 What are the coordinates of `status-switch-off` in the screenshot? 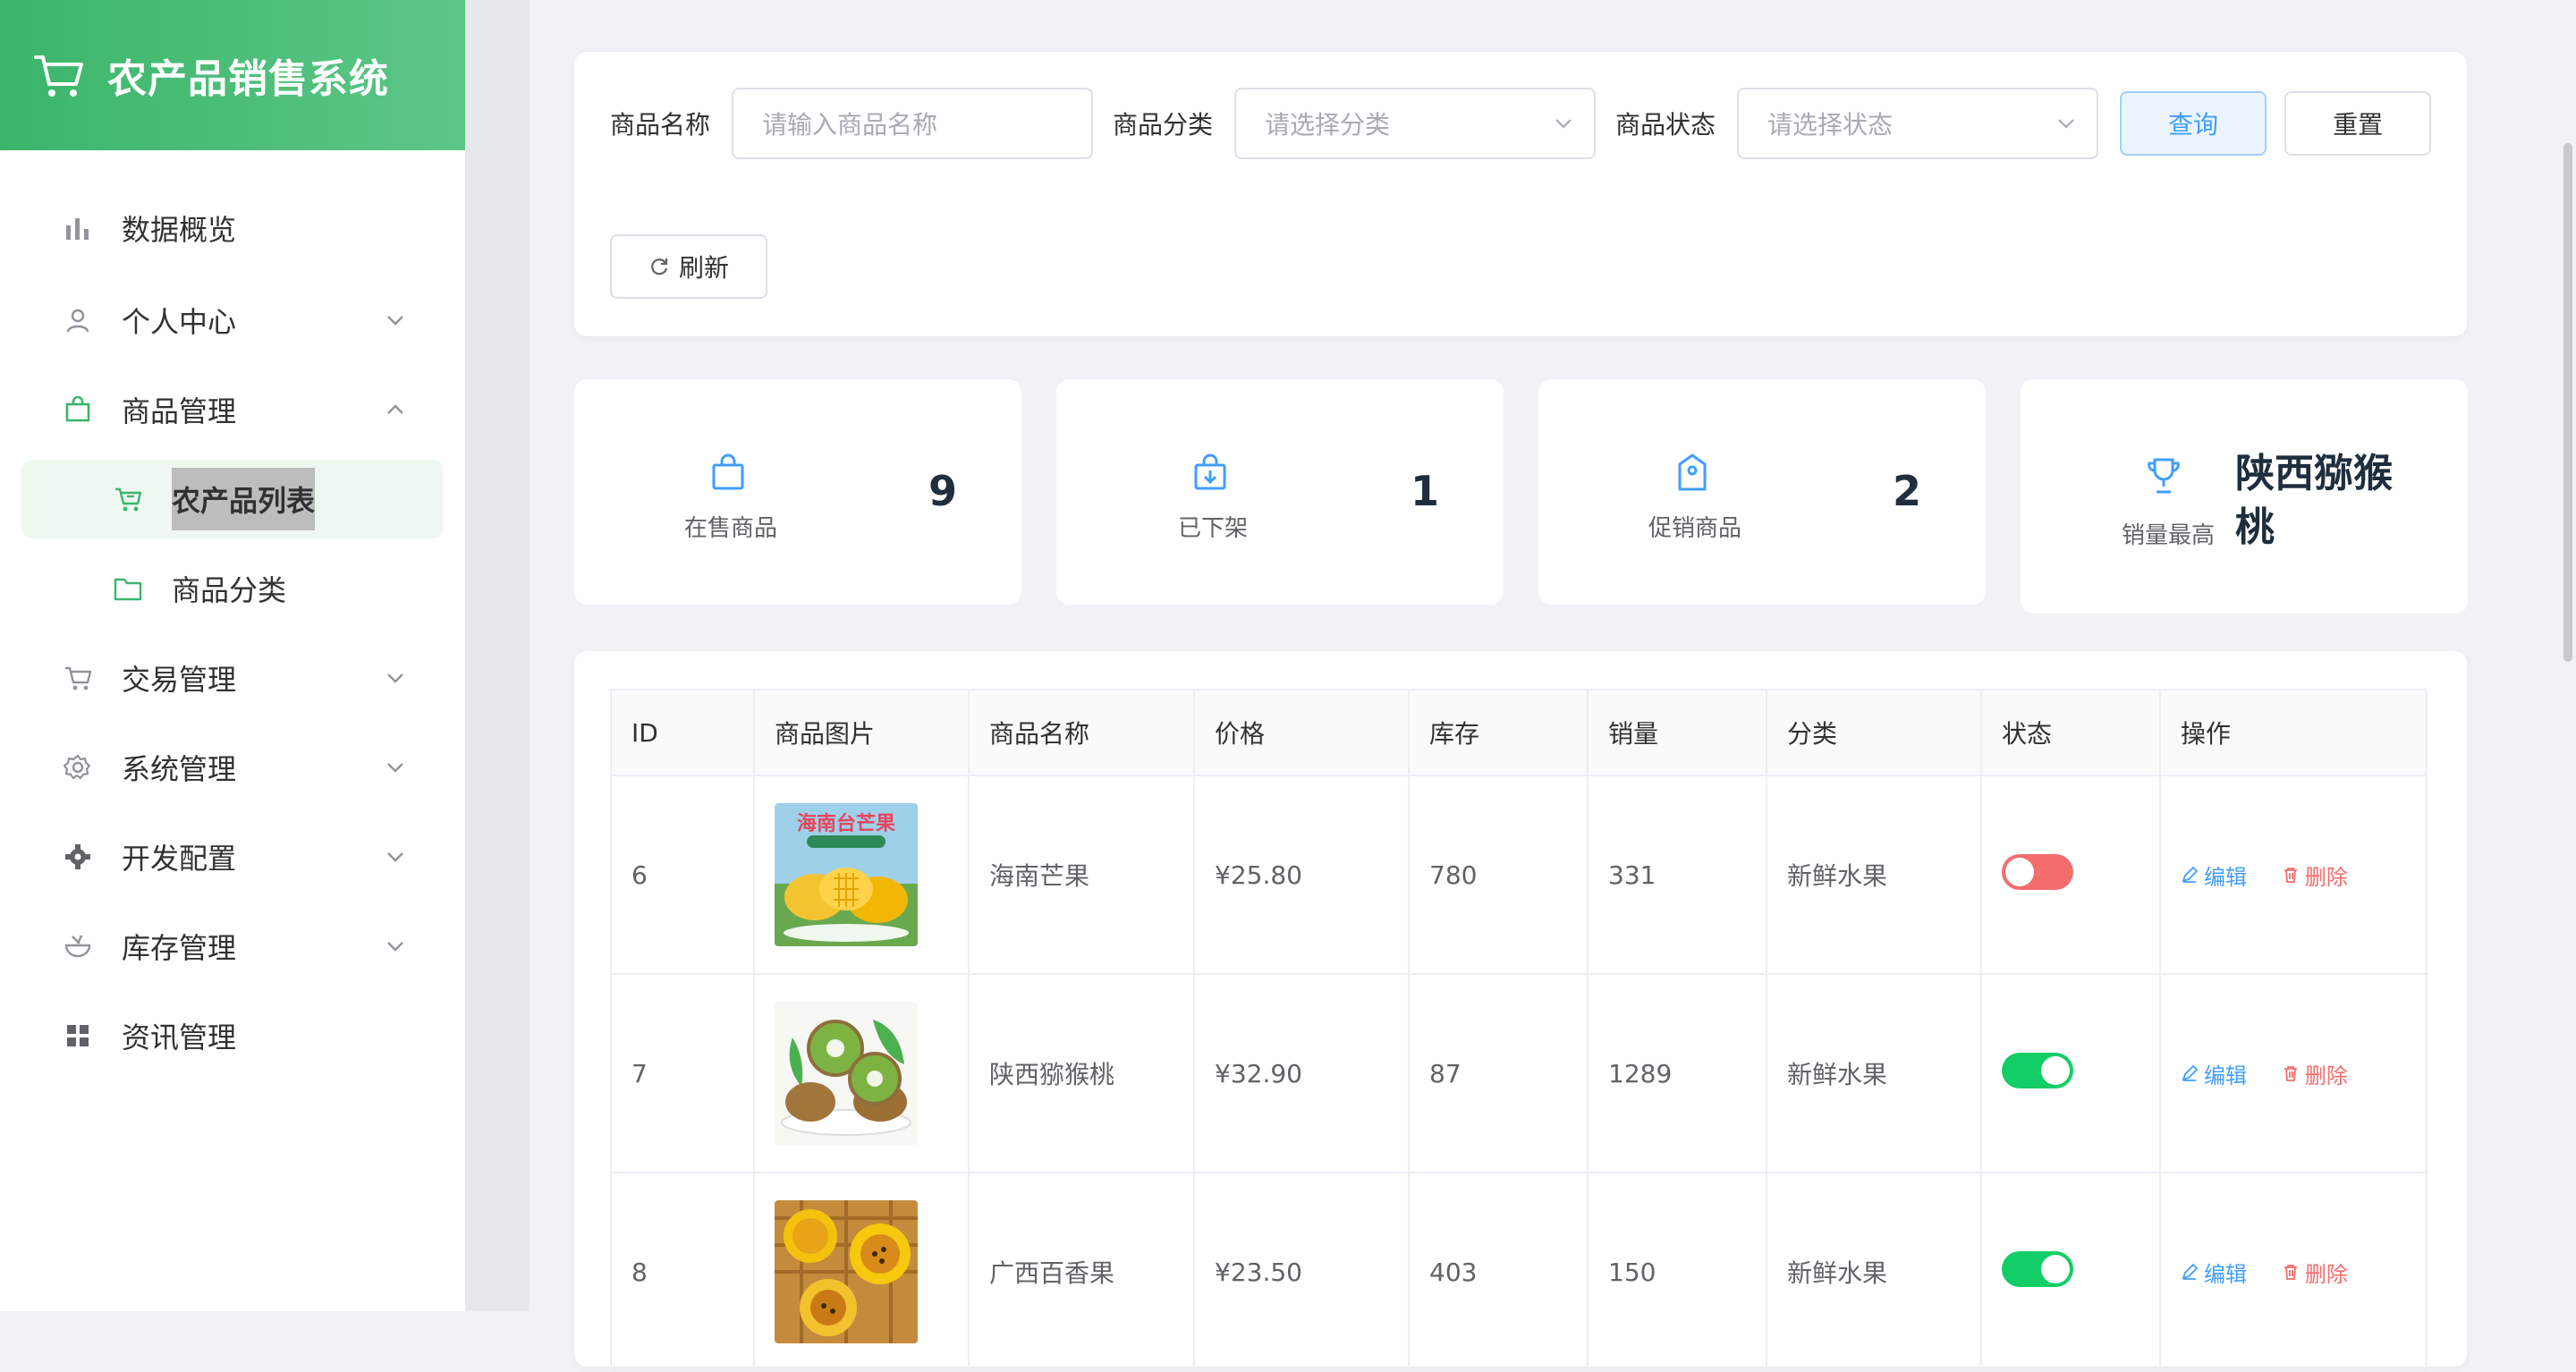 It's located at (2037, 871).